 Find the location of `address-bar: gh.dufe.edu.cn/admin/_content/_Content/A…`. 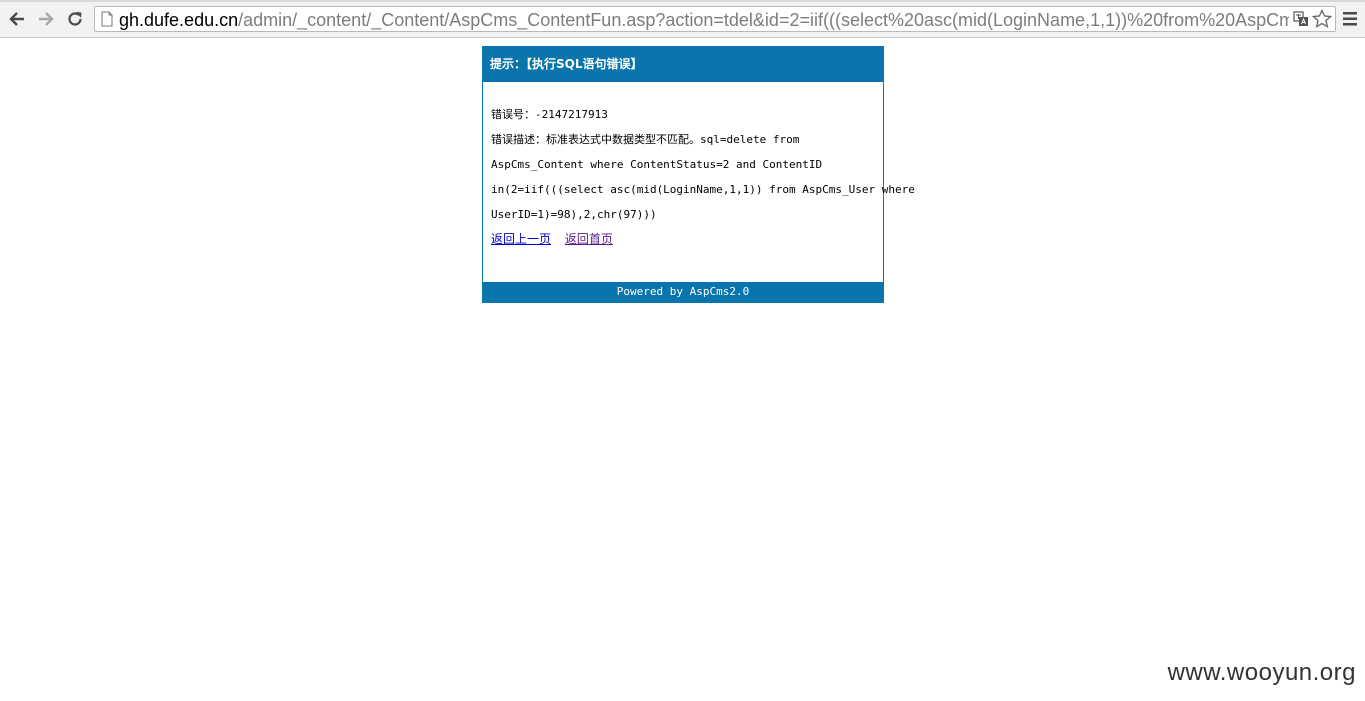

address-bar: gh.dufe.edu.cn/admin/_content/_Content/A… is located at coordinates (715, 19).